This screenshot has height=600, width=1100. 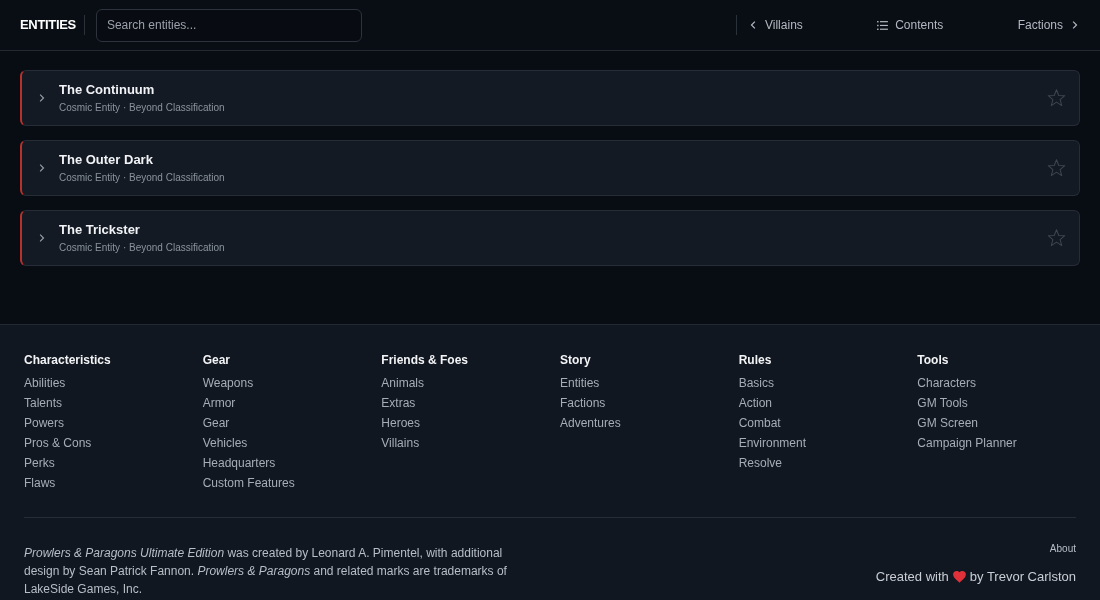 I want to click on list-icon, so click(x=883, y=25).